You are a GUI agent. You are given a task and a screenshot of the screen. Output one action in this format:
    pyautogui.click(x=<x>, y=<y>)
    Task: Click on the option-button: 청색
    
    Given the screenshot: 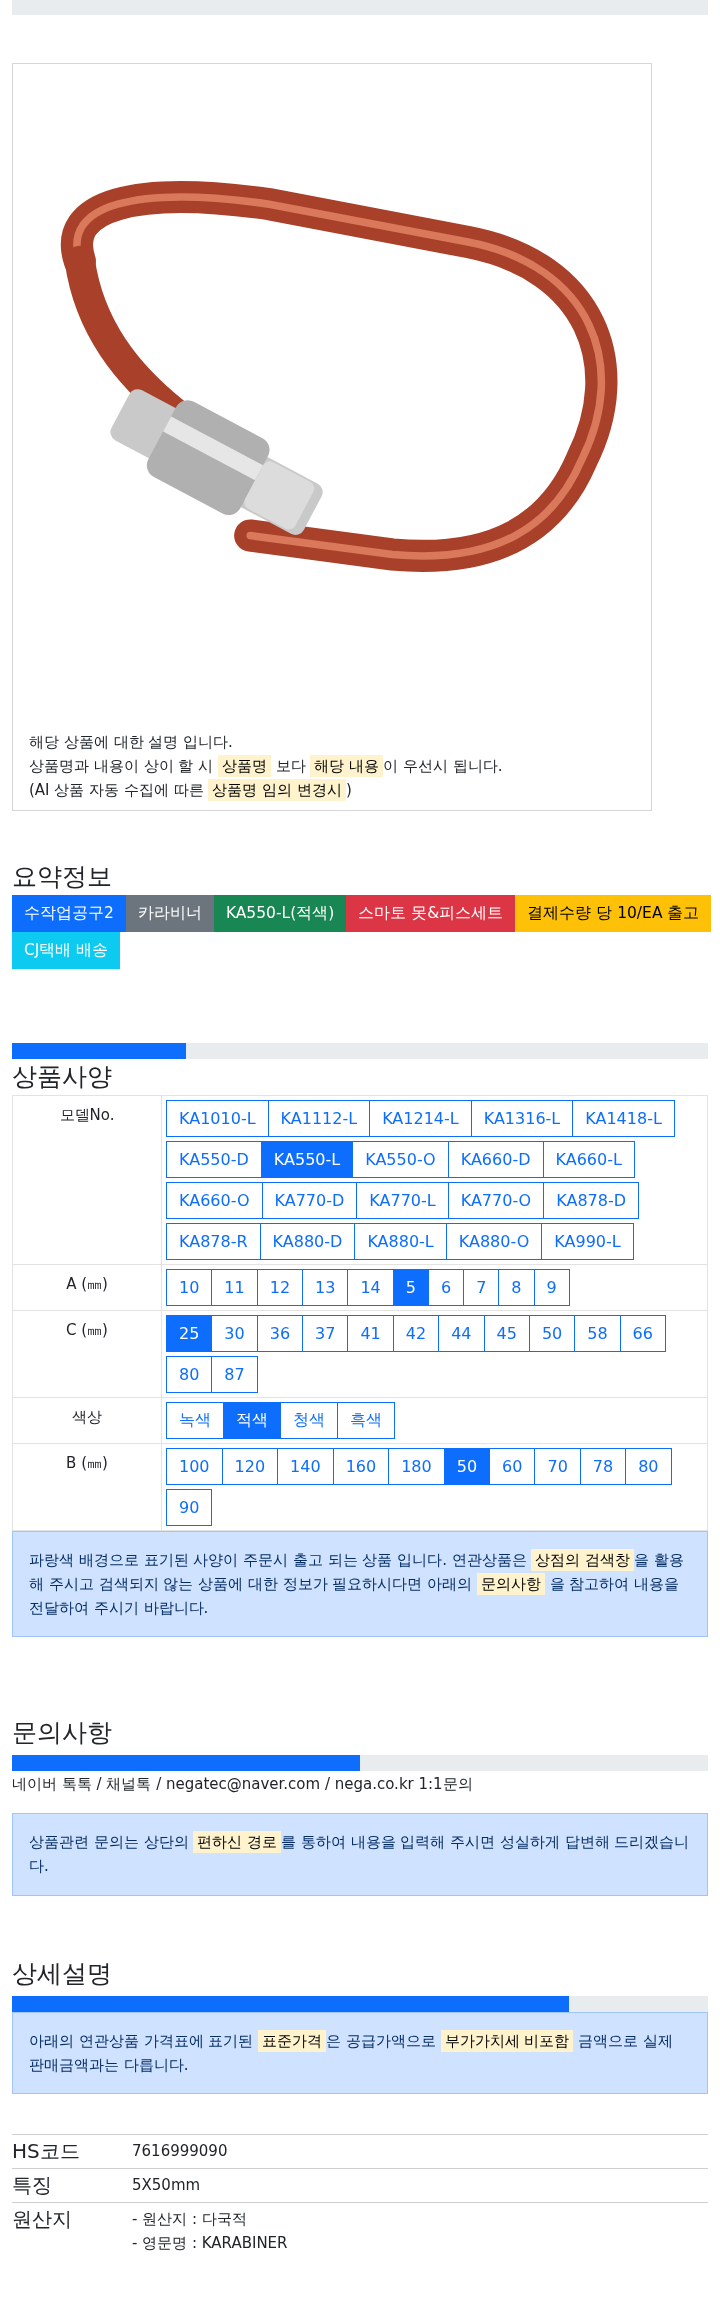 What is the action you would take?
    pyautogui.click(x=309, y=1420)
    